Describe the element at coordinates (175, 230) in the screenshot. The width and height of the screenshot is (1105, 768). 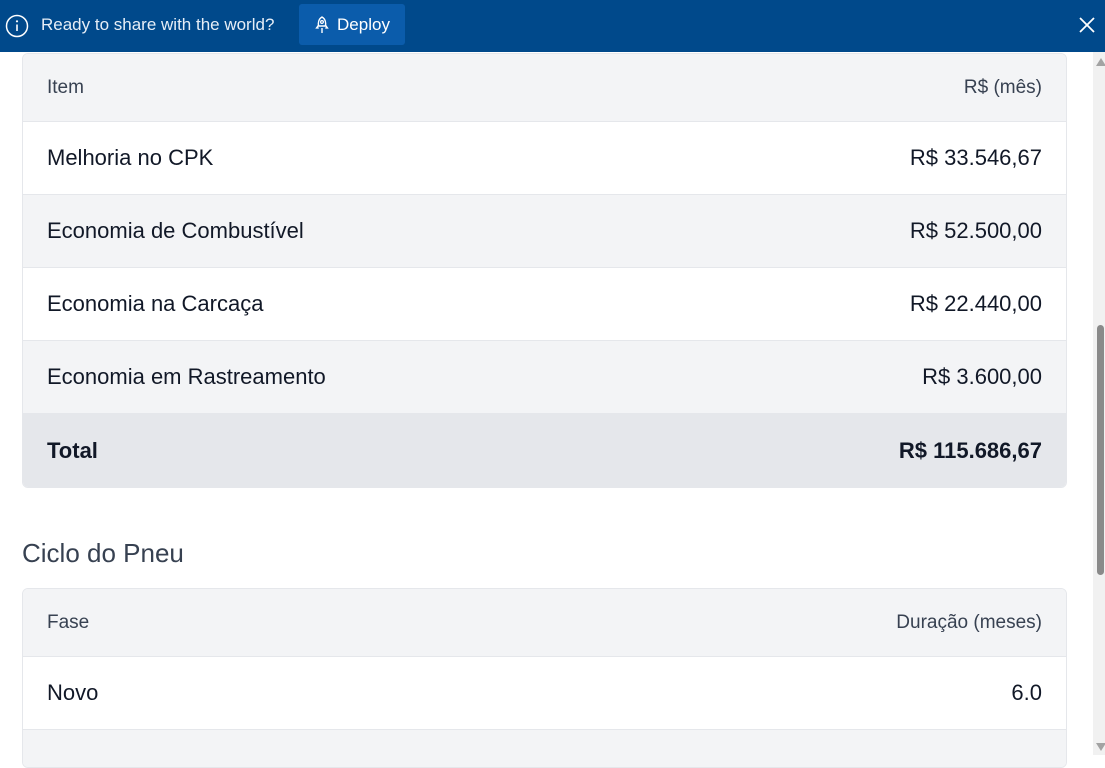
I see `row-item: Economia de Combustível` at that location.